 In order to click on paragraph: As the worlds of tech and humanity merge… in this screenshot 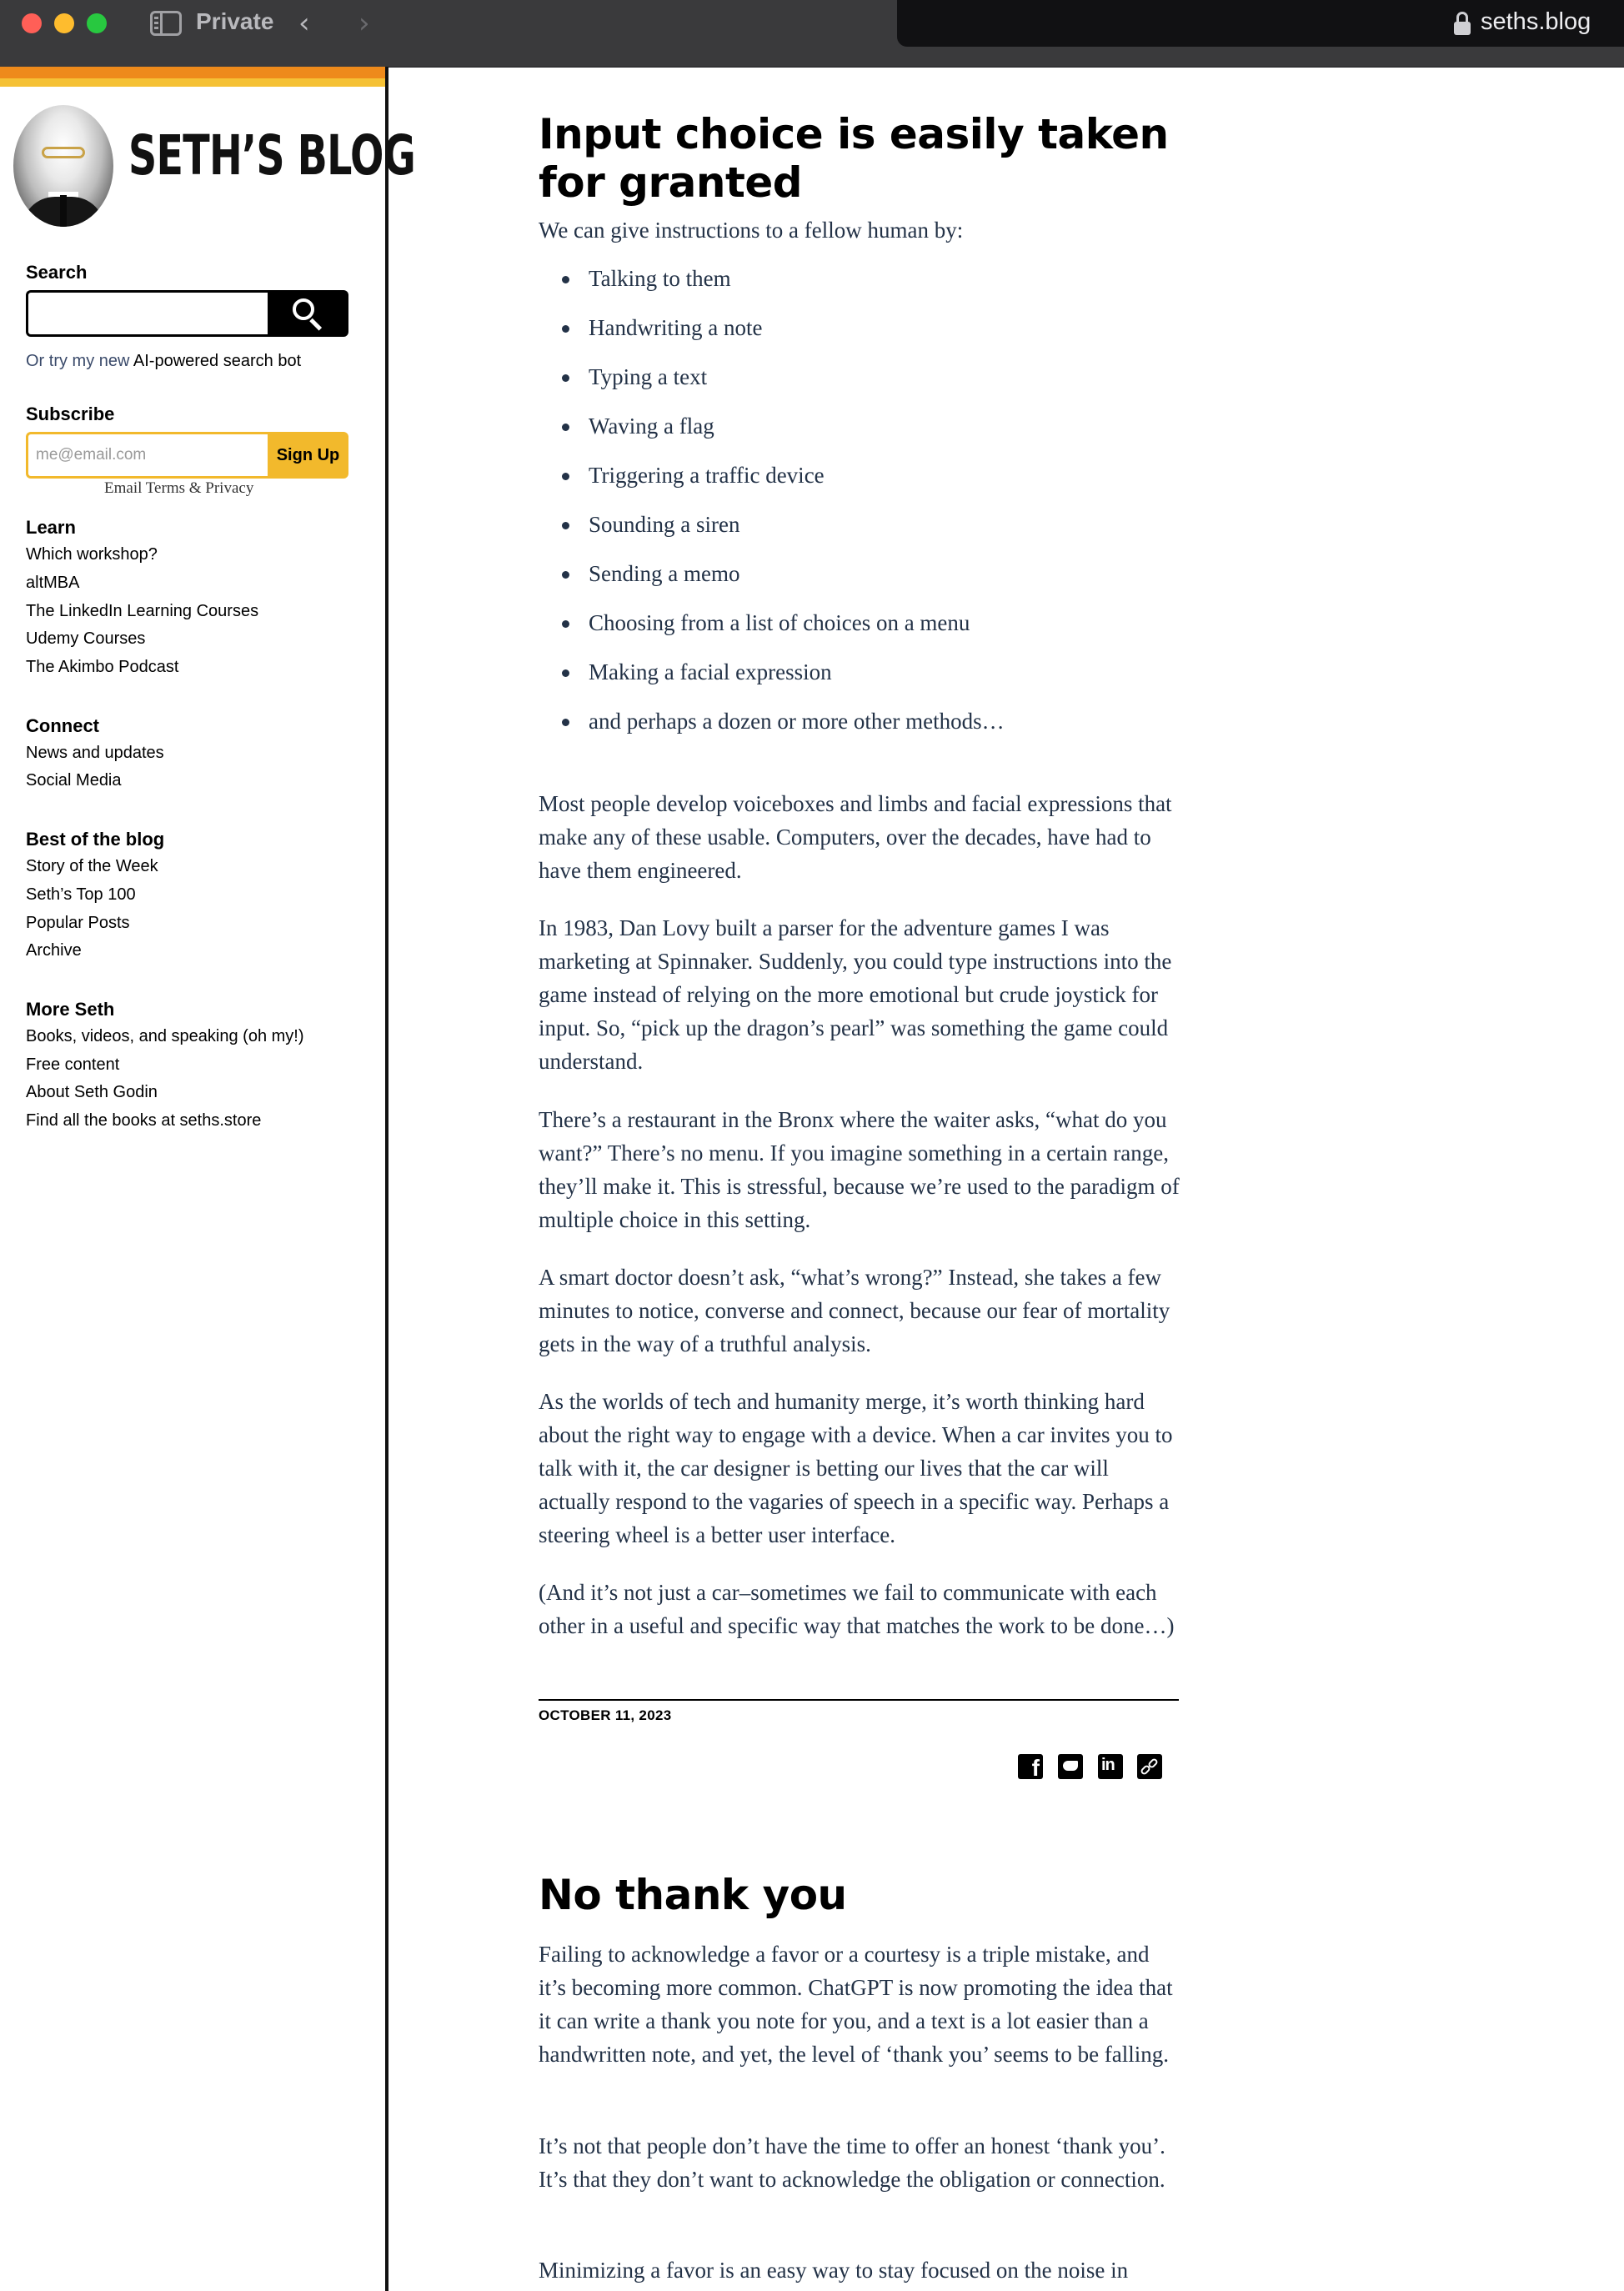, I will do `click(856, 1468)`.